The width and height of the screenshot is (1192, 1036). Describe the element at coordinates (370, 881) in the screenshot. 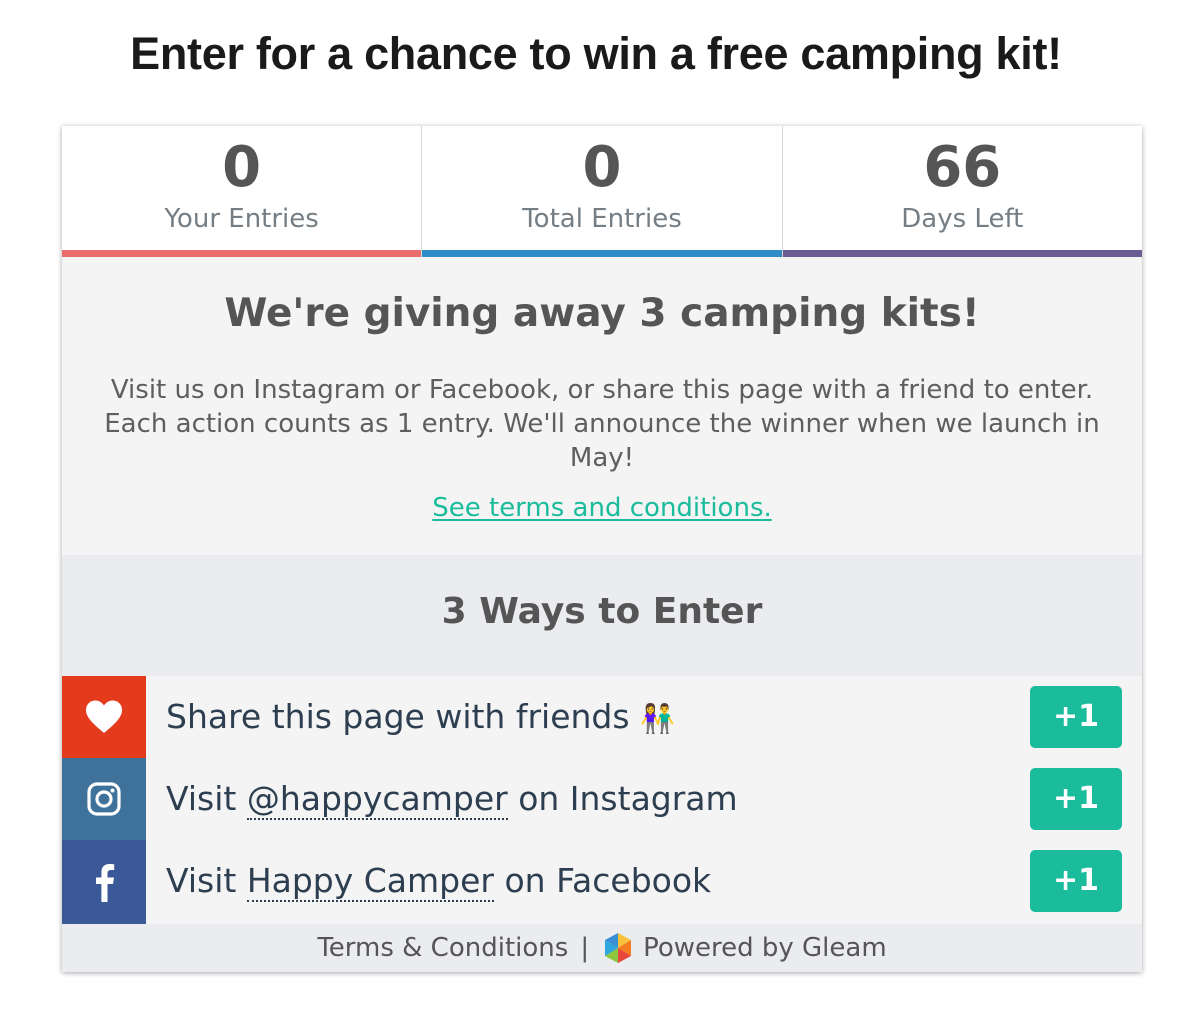

I see `facebook-page-link: Happy Camper` at that location.